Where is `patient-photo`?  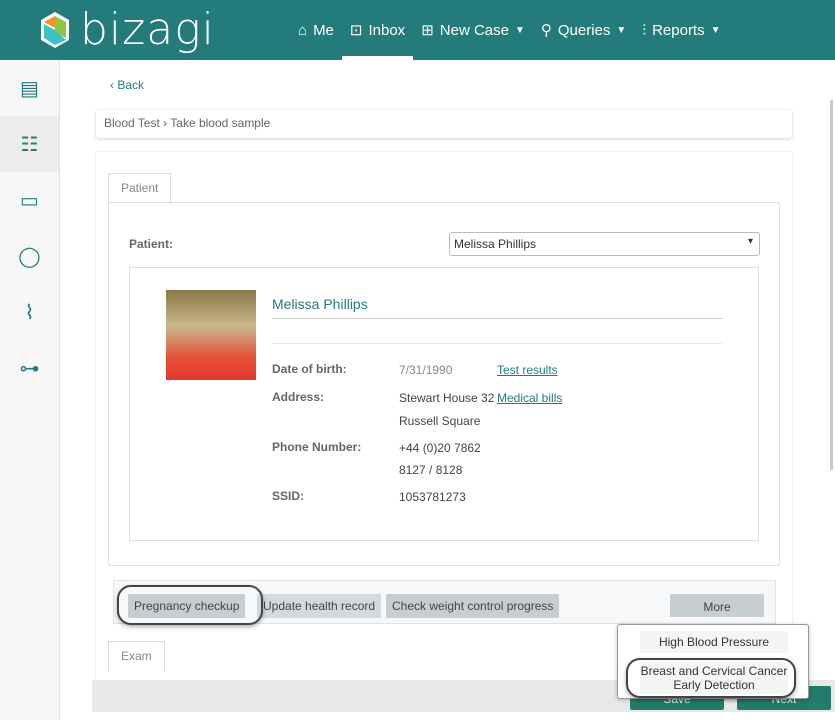 patient-photo is located at coordinates (211, 335).